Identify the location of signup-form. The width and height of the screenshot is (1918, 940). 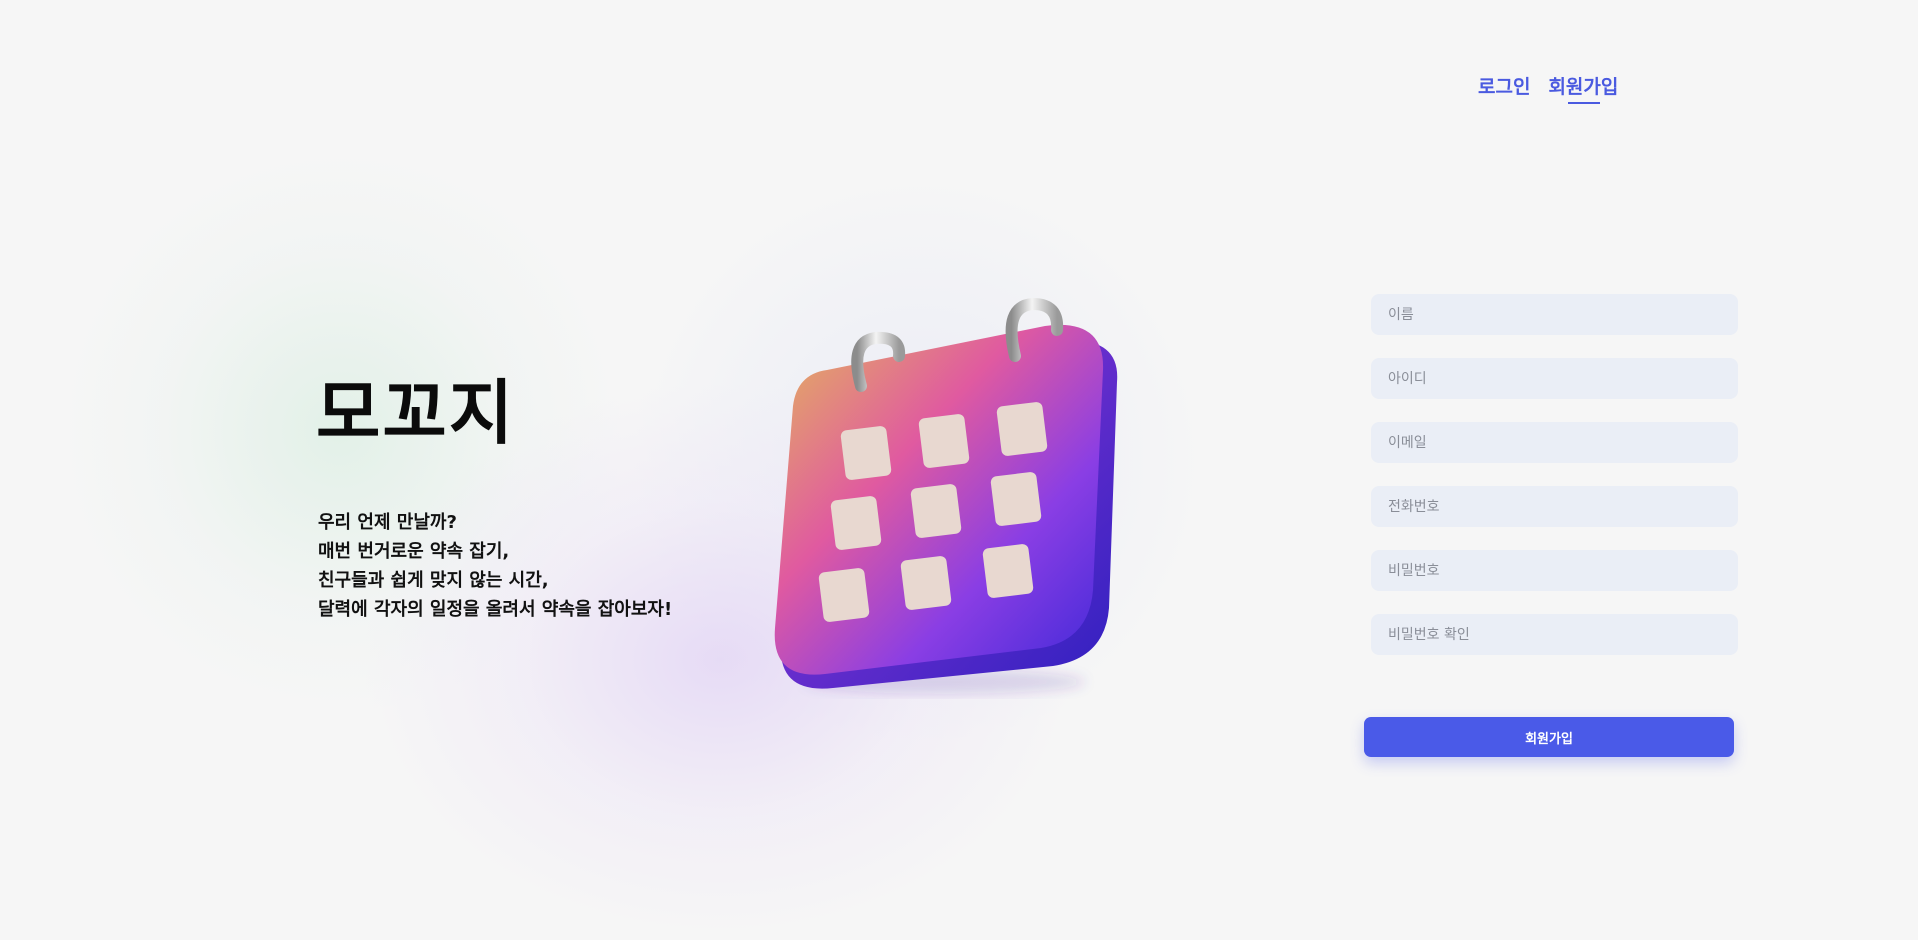
(1554, 486).